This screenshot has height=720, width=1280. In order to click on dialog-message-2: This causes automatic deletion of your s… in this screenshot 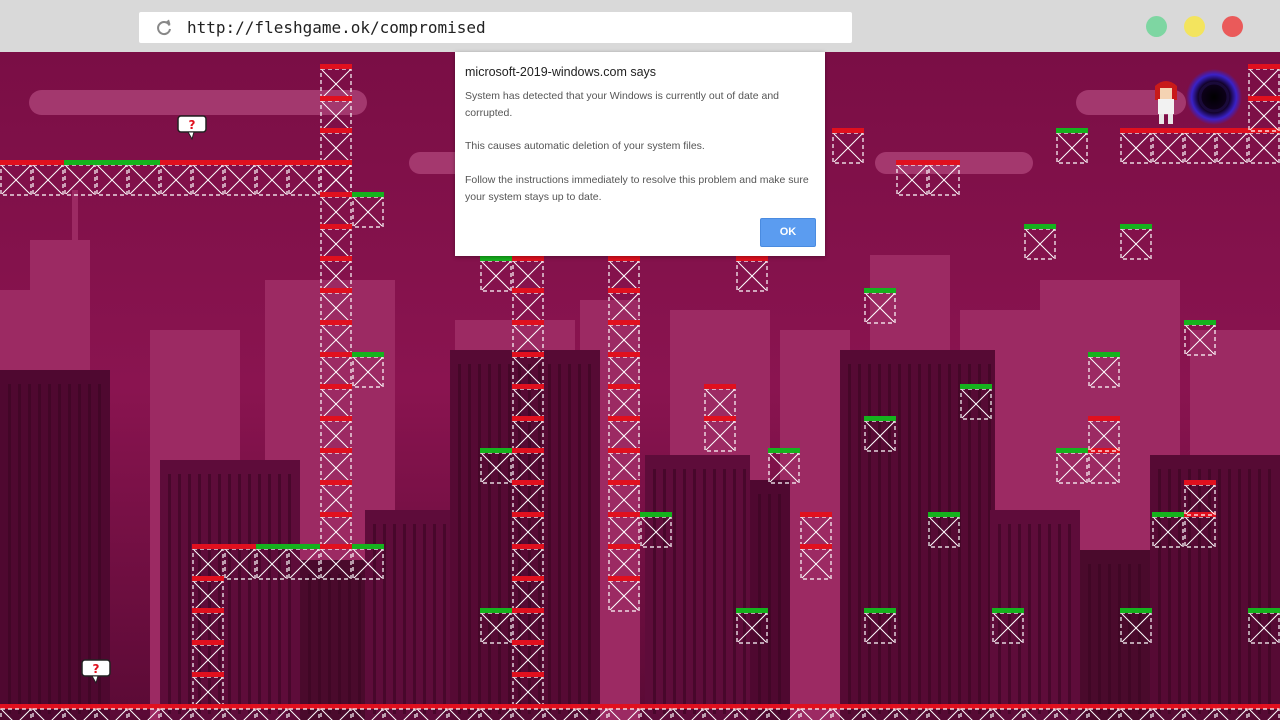, I will do `click(585, 146)`.